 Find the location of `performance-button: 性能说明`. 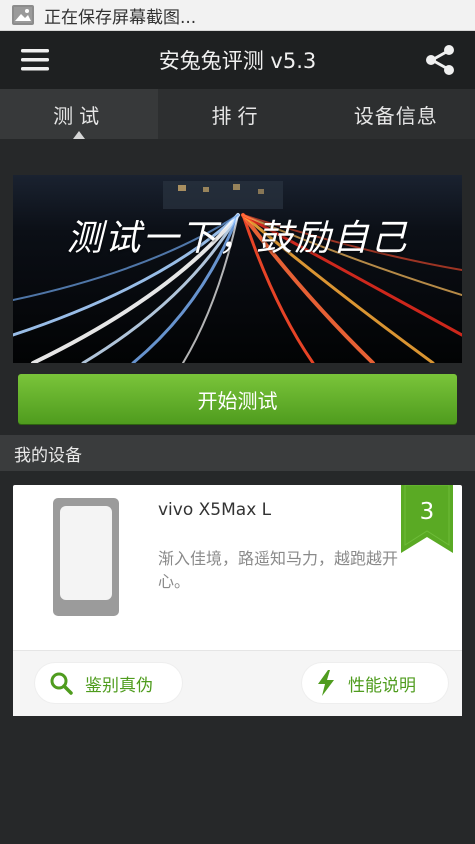

performance-button: 性能说明 is located at coordinates (375, 683).